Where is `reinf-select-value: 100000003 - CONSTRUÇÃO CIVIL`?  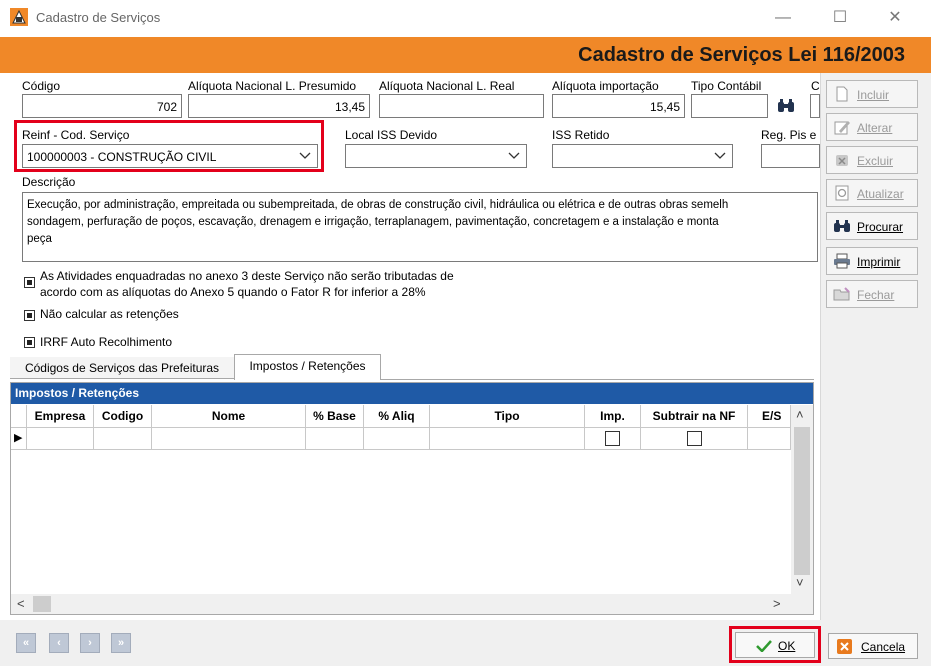
reinf-select-value: 100000003 - CONSTRUÇÃO CIVIL is located at coordinates (122, 157).